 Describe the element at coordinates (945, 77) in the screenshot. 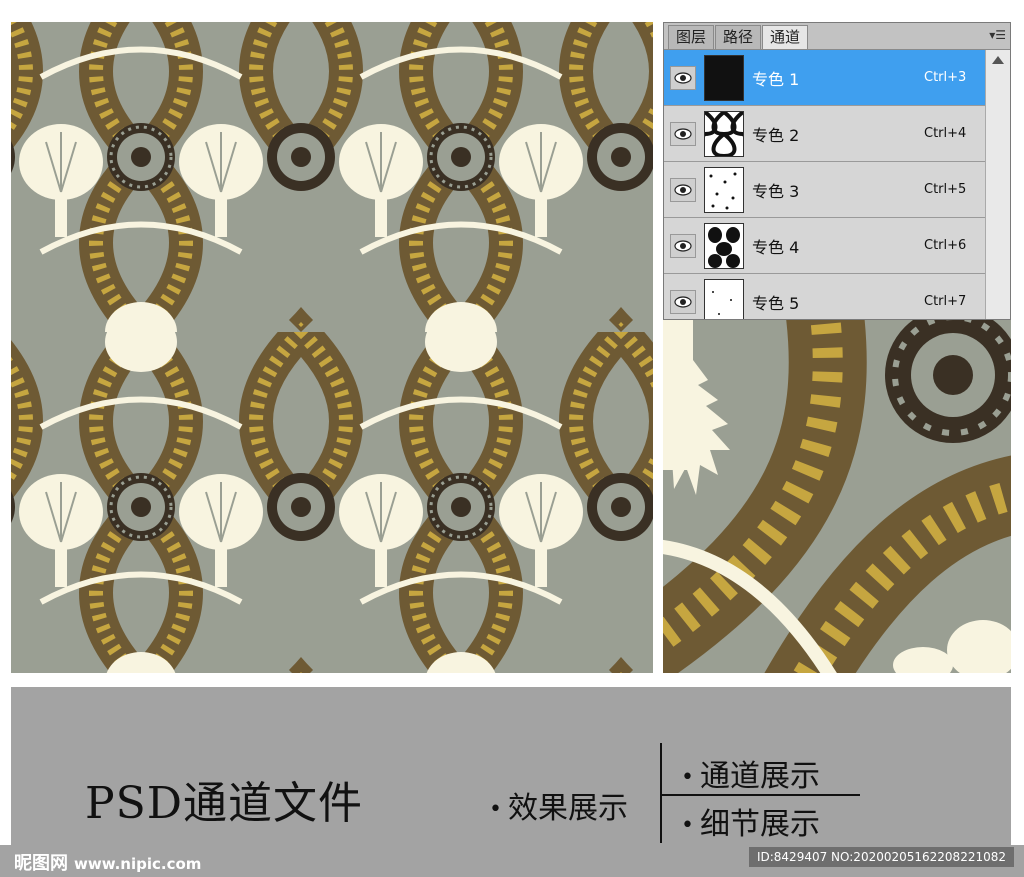

I see `channel-shortcut: Ctrl+3` at that location.